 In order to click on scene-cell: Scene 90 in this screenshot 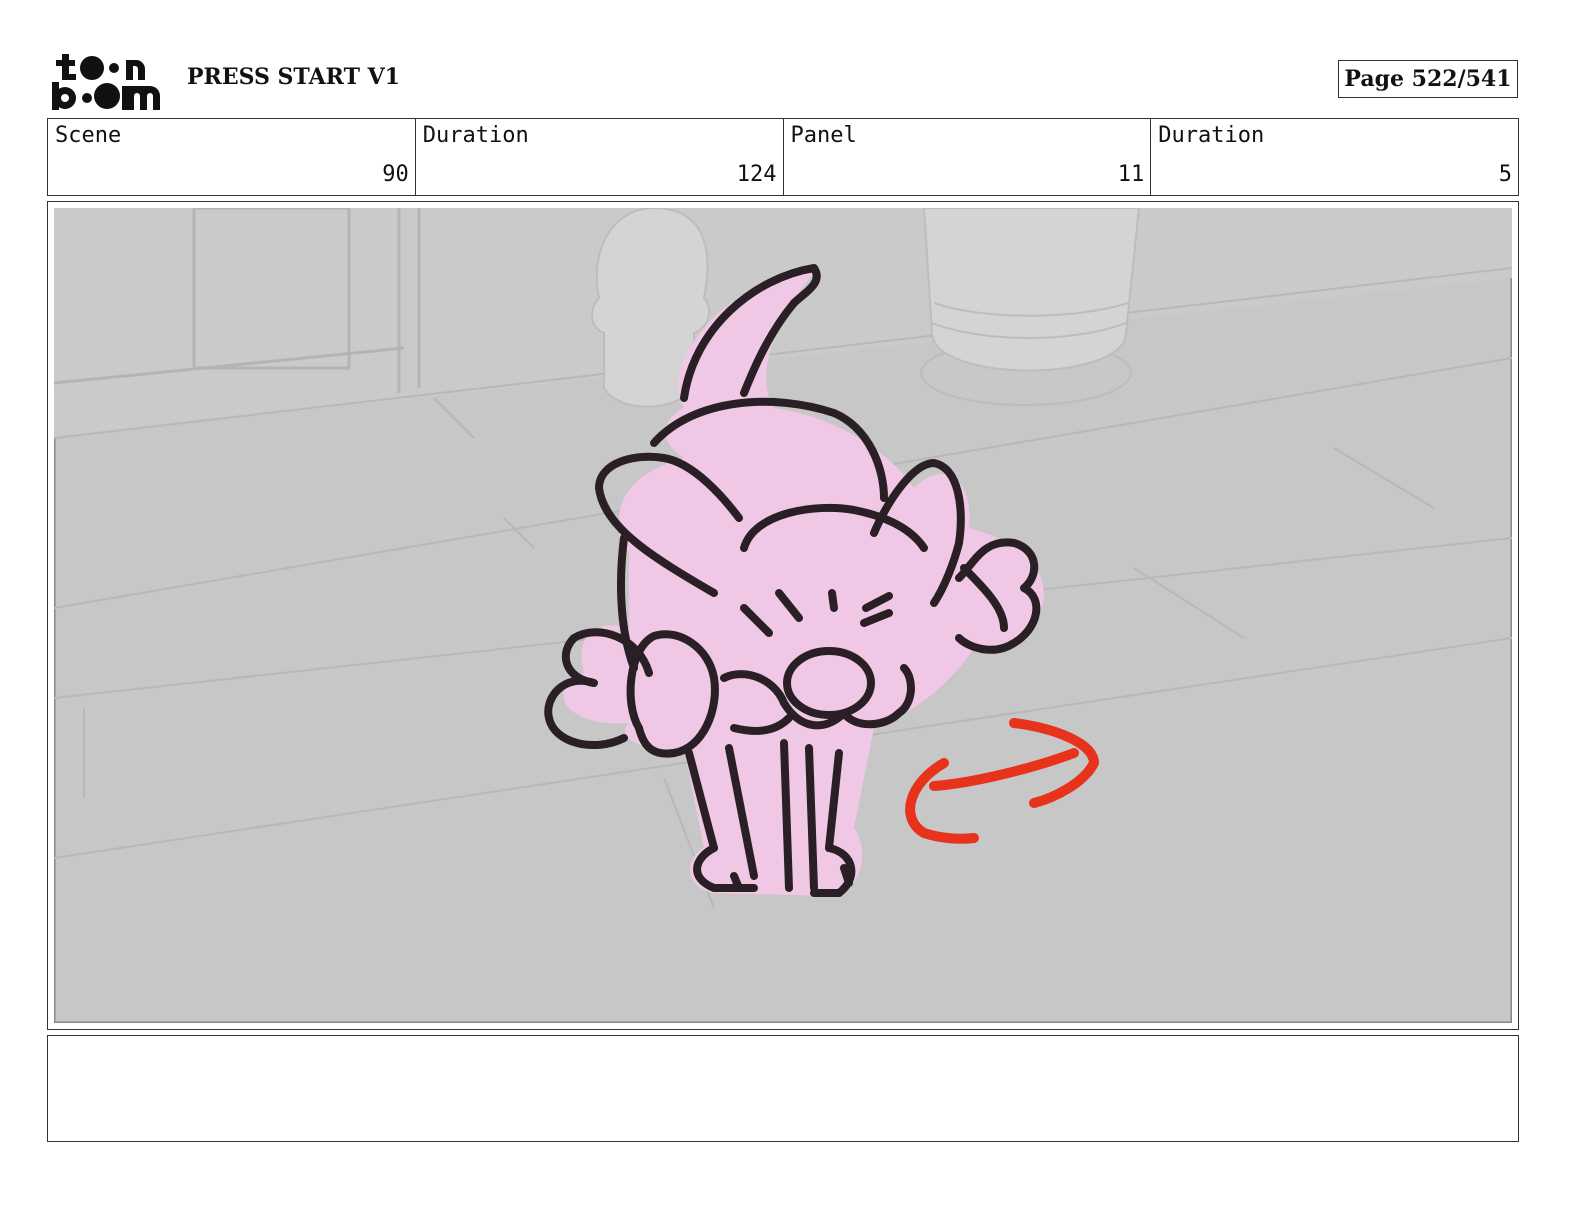, I will do `click(232, 157)`.